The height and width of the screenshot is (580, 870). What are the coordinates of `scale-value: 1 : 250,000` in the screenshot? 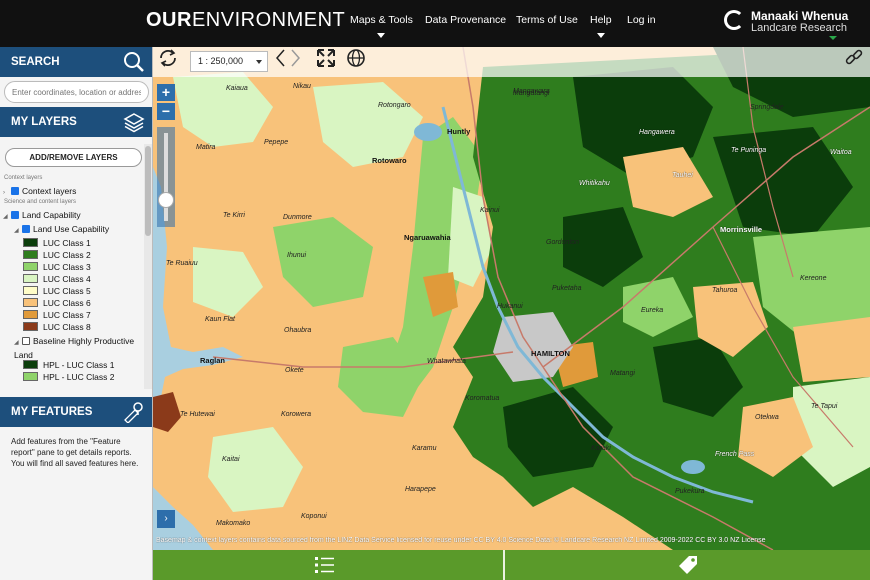 It's located at (221, 61).